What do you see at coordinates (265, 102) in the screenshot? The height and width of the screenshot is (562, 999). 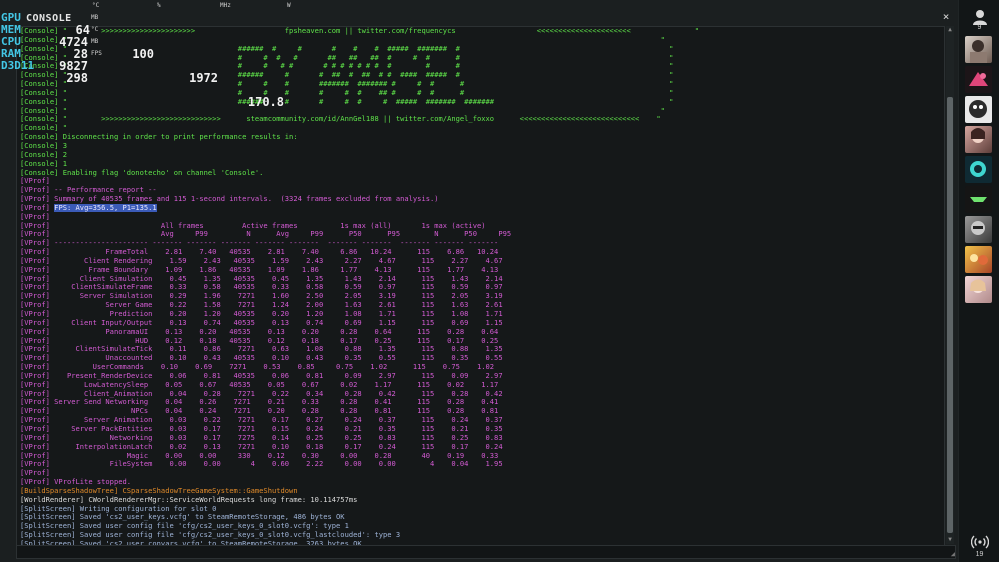 I see `overlay-gpu-power: 170.8` at bounding box center [265, 102].